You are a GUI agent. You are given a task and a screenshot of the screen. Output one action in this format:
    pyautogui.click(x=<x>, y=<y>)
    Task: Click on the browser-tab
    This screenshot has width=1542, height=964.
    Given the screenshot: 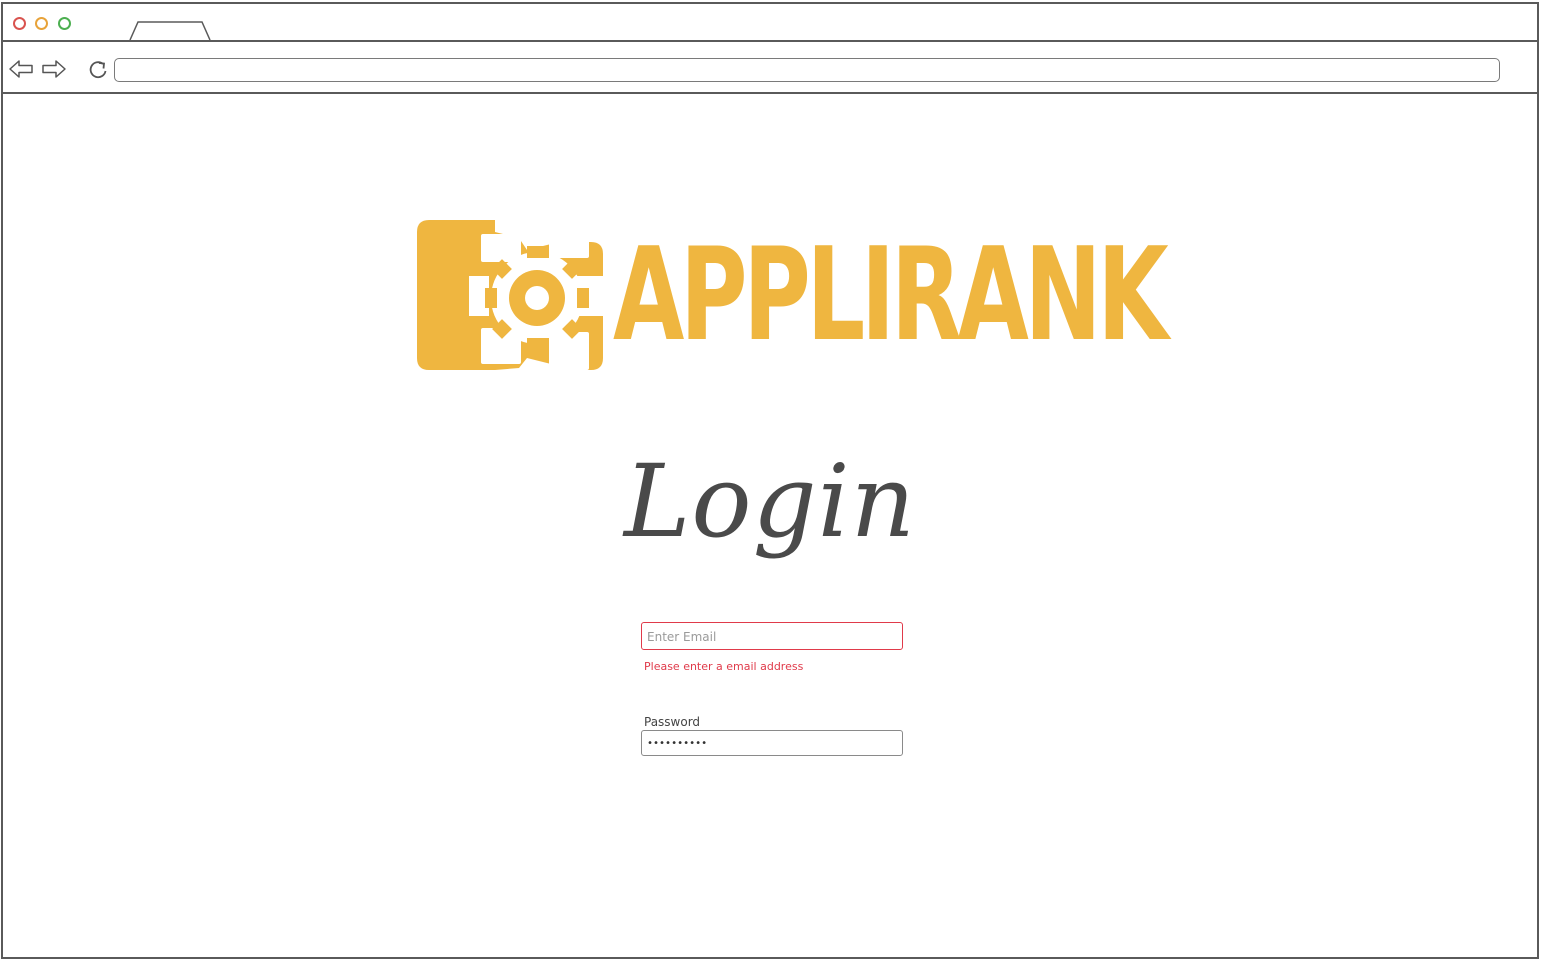 What is the action you would take?
    pyautogui.click(x=170, y=30)
    